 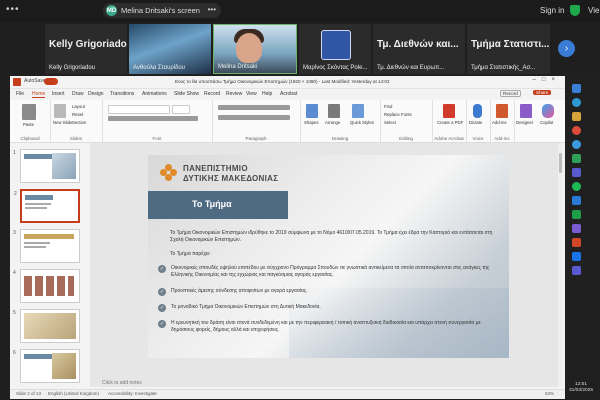 I want to click on chrome-icon, so click(x=576, y=130).